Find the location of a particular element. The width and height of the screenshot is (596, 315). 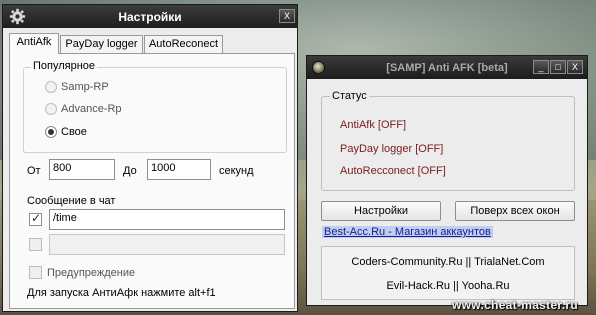

anti-afk-close-button: X is located at coordinates (575, 67).